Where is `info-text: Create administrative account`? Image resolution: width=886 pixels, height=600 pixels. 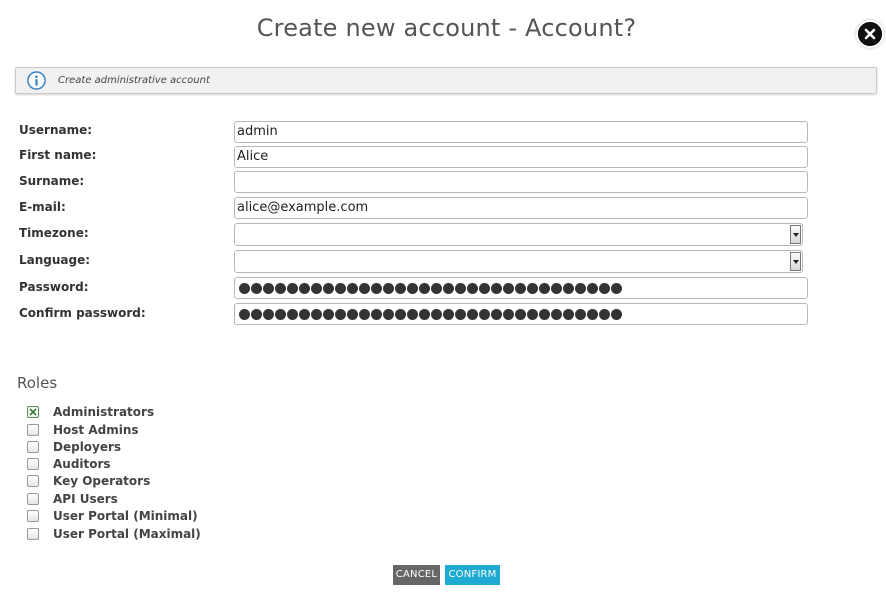
info-text: Create administrative account is located at coordinates (134, 80).